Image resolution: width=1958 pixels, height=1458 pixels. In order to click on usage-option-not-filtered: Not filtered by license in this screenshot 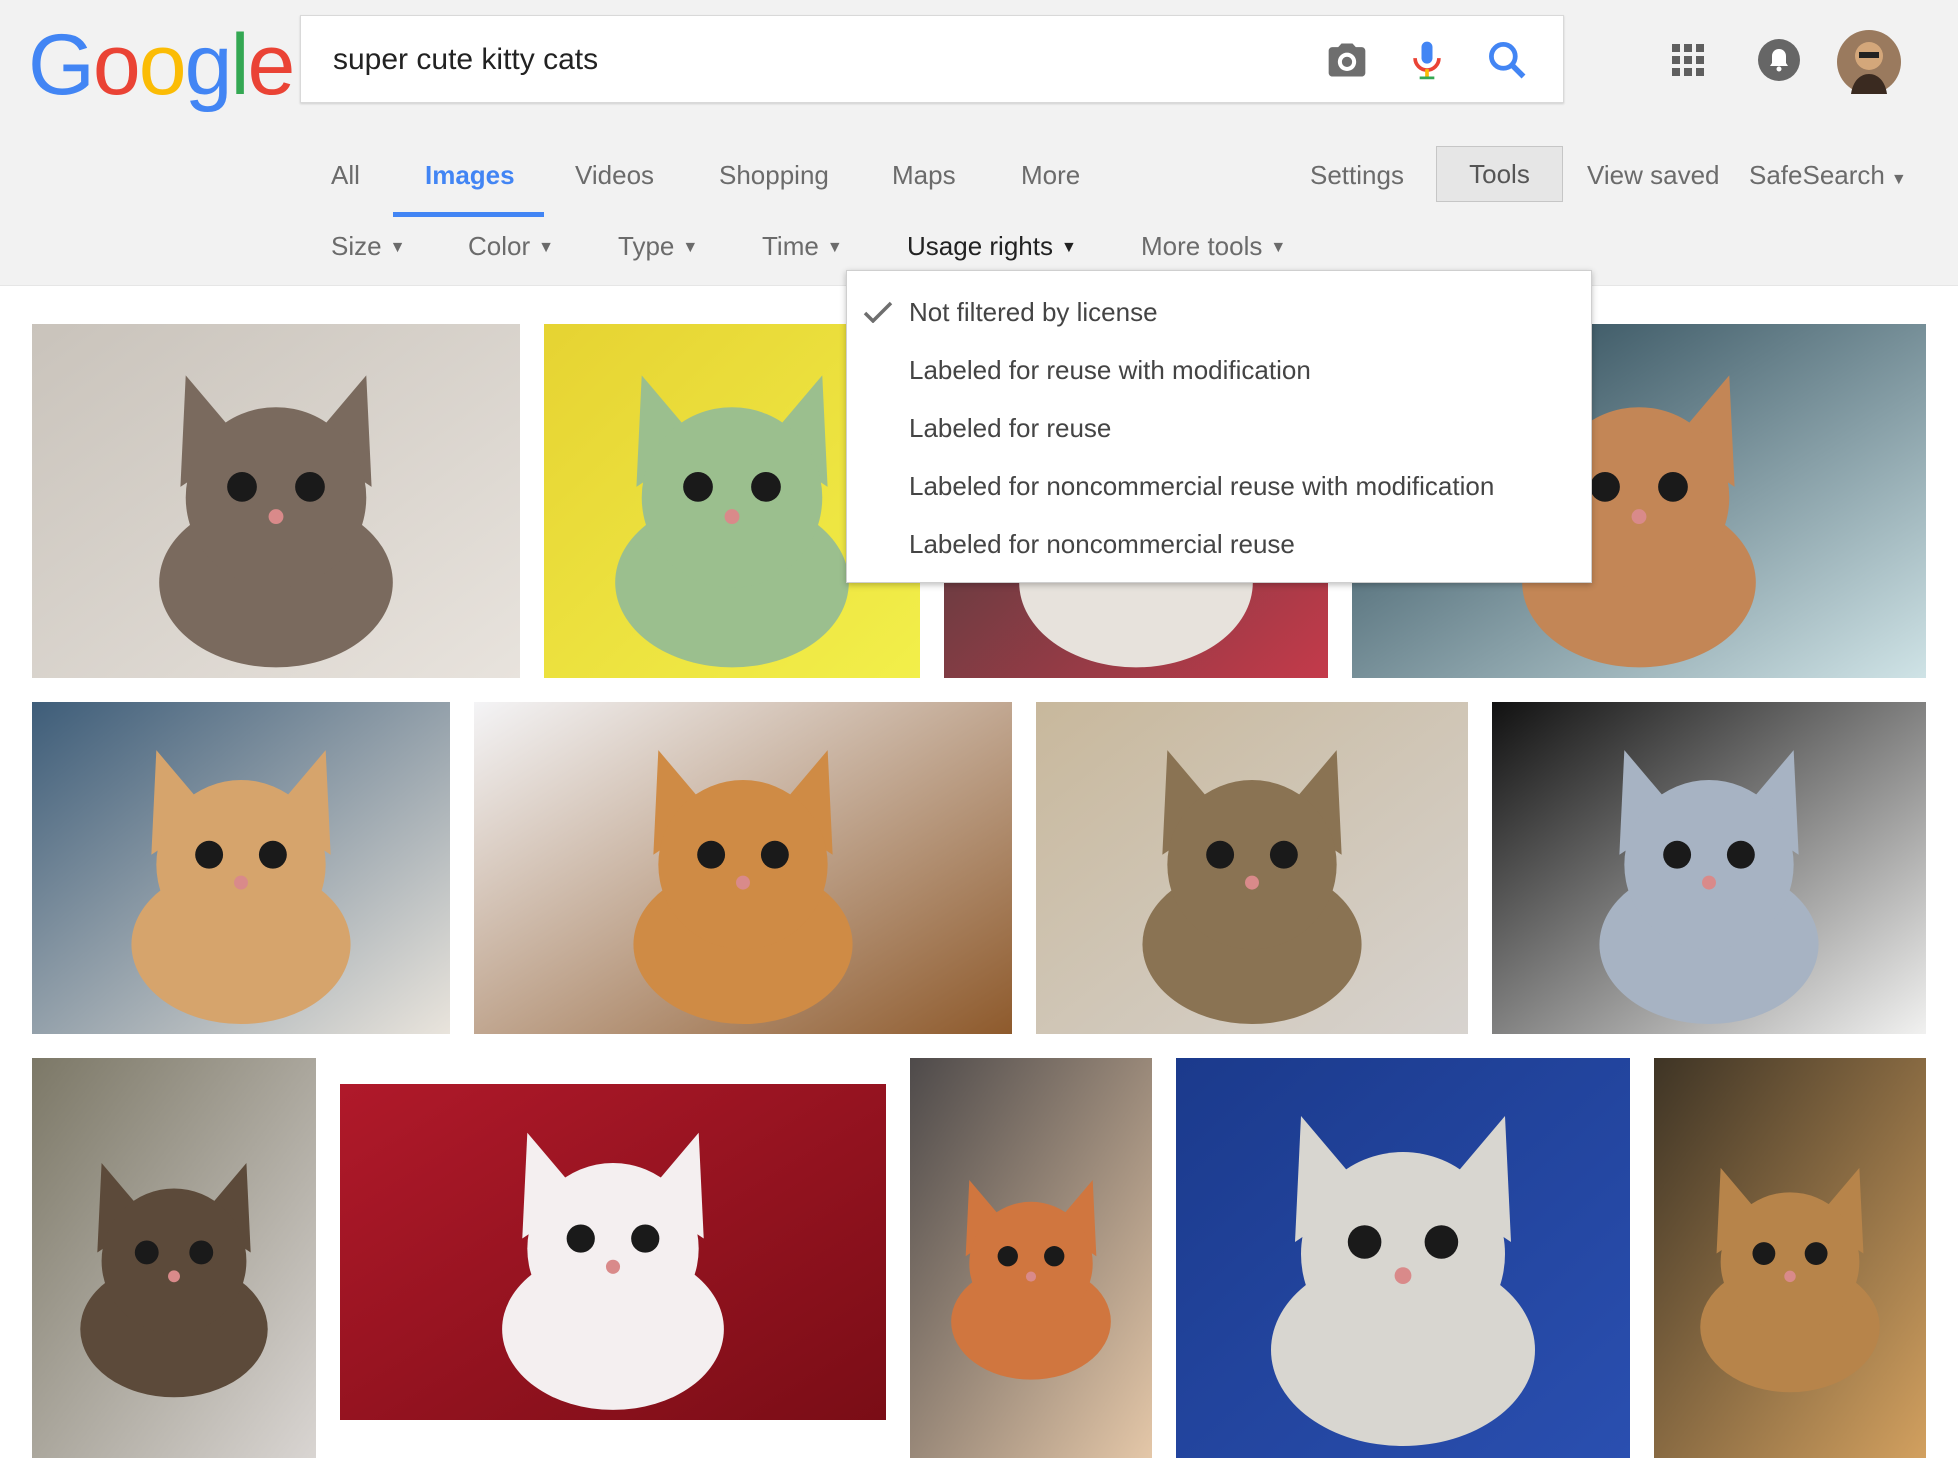, I will do `click(1219, 312)`.